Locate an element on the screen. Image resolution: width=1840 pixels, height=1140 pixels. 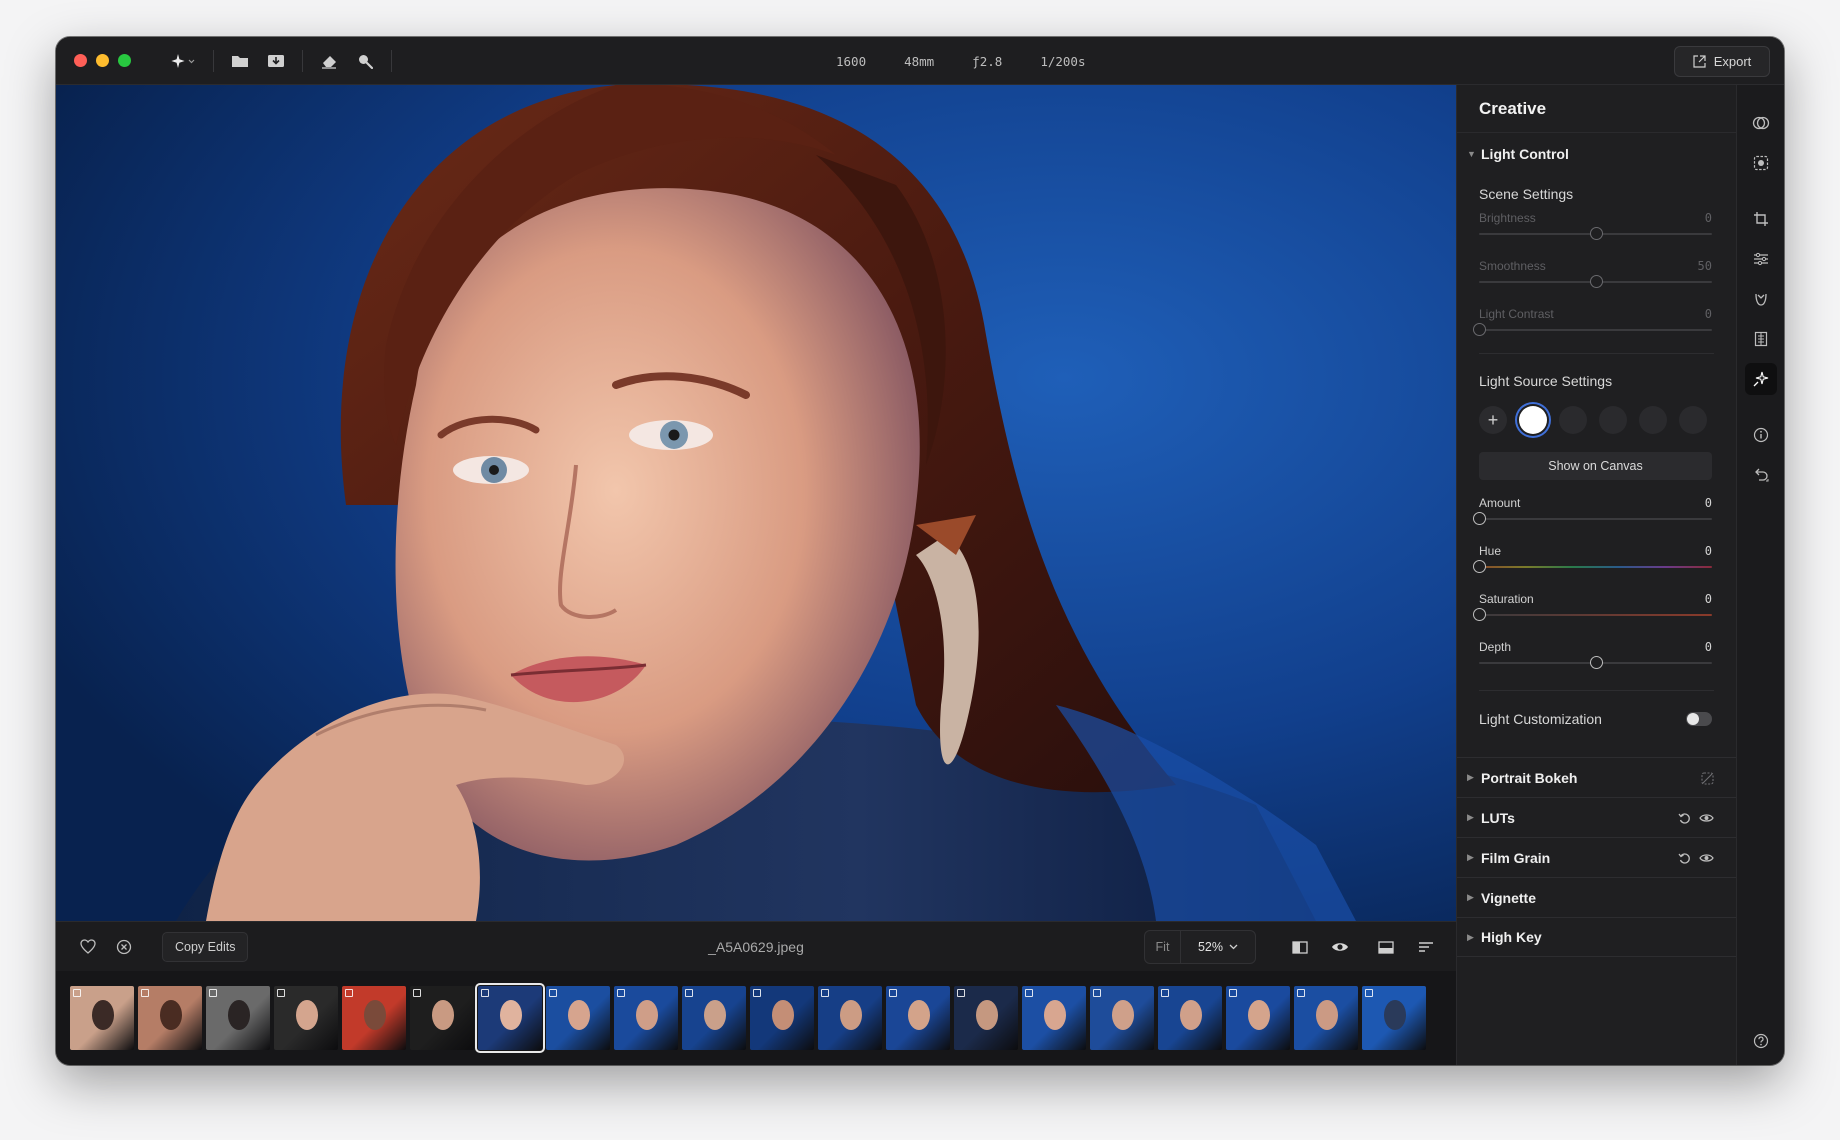
zoom-window-button is located at coordinates (124, 60).